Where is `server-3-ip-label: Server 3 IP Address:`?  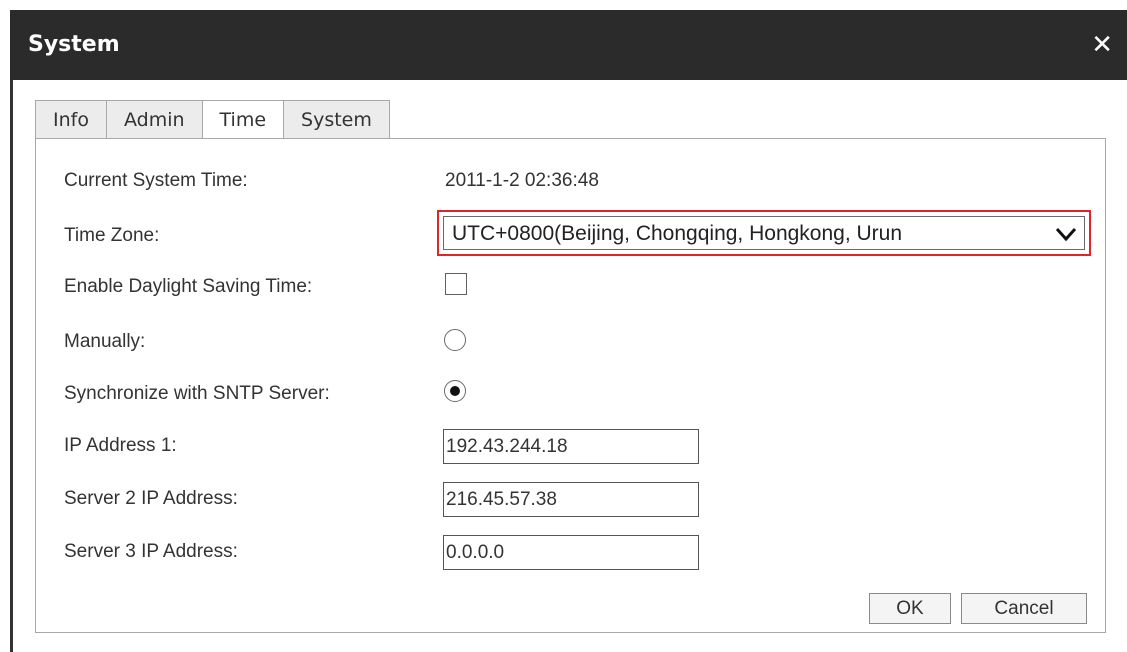
server-3-ip-label: Server 3 IP Address: is located at coordinates (151, 551).